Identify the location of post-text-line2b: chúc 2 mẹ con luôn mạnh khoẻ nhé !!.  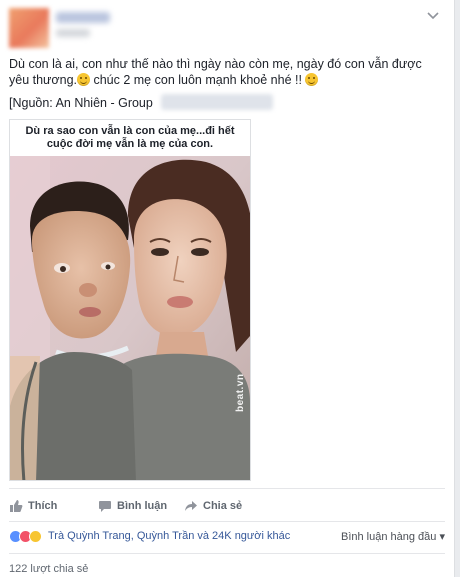
(196, 80).